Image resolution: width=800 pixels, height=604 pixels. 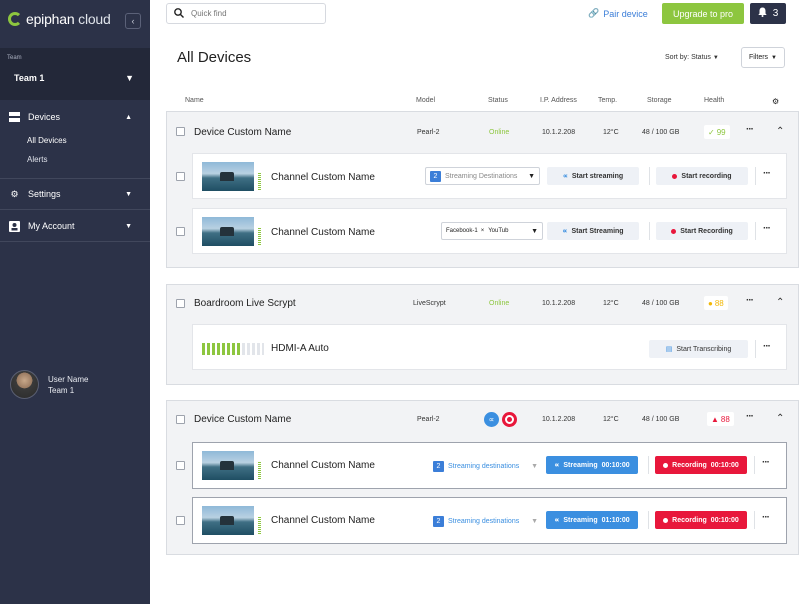 I want to click on avatar, so click(x=24, y=384).